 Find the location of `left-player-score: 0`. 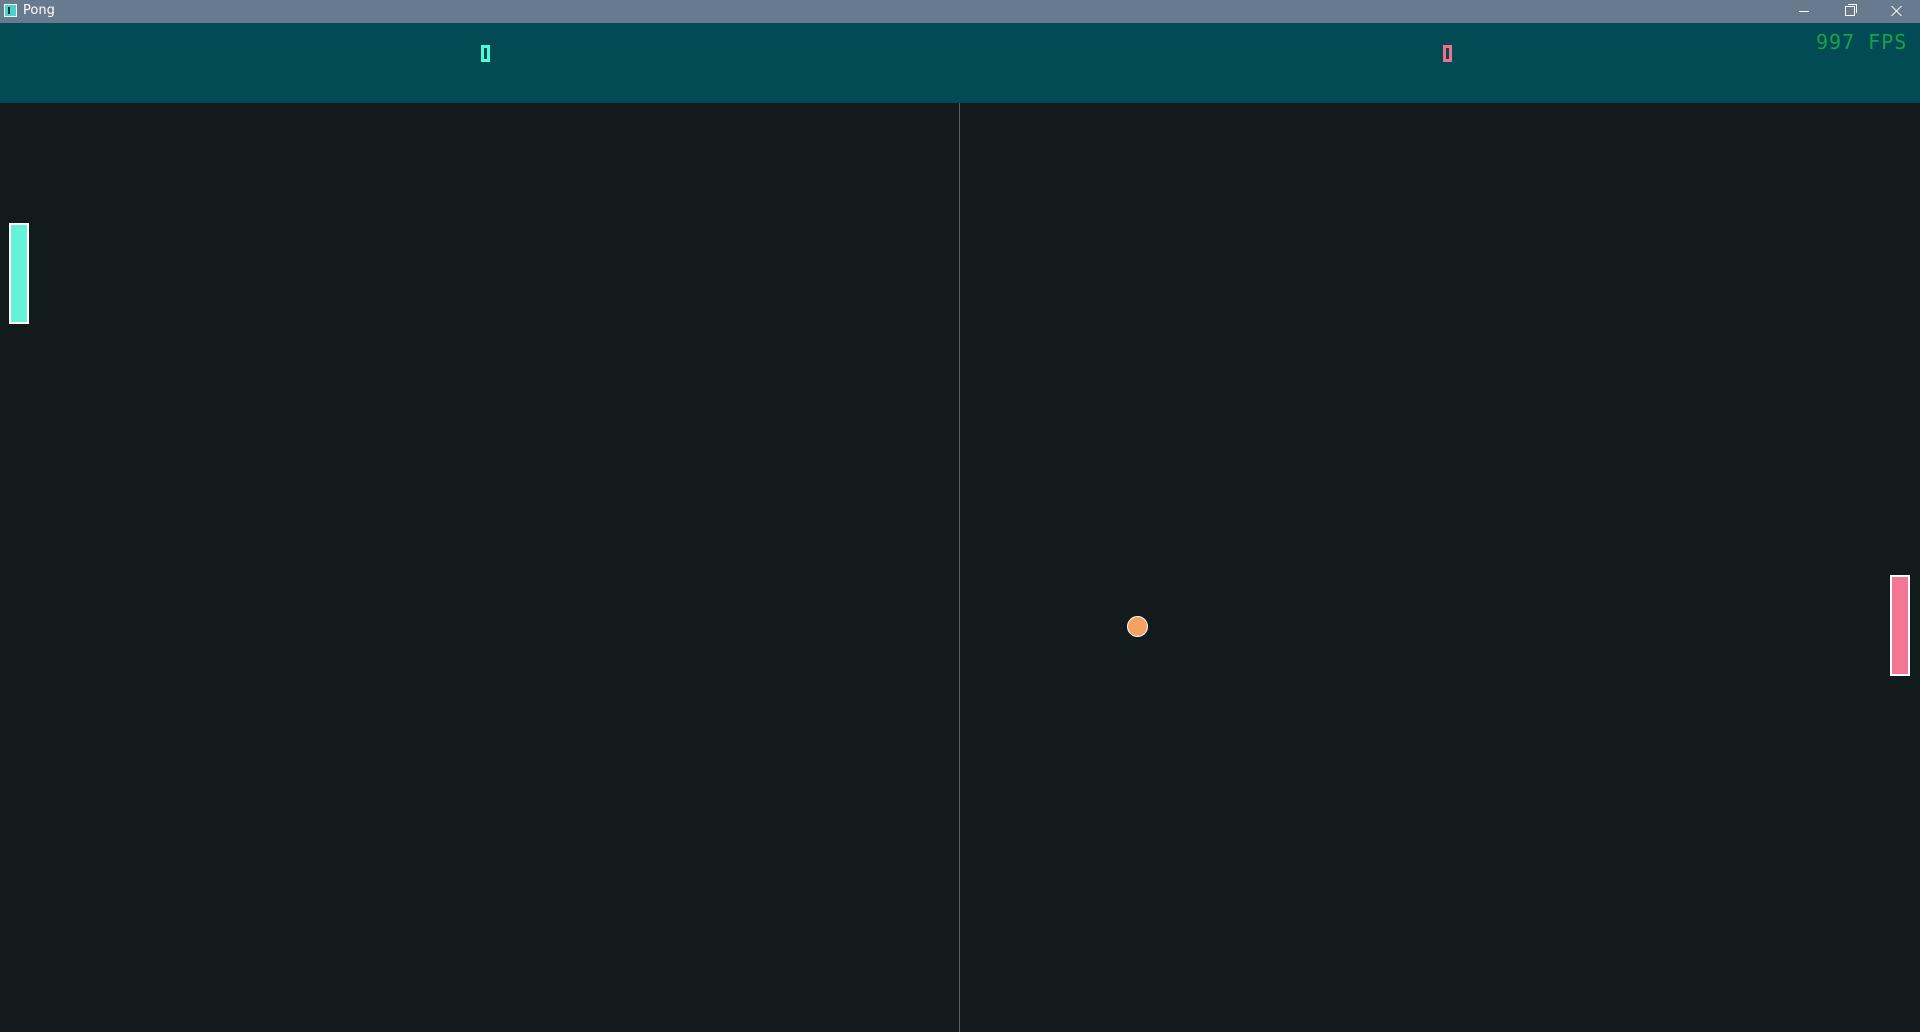

left-player-score: 0 is located at coordinates (485, 53).